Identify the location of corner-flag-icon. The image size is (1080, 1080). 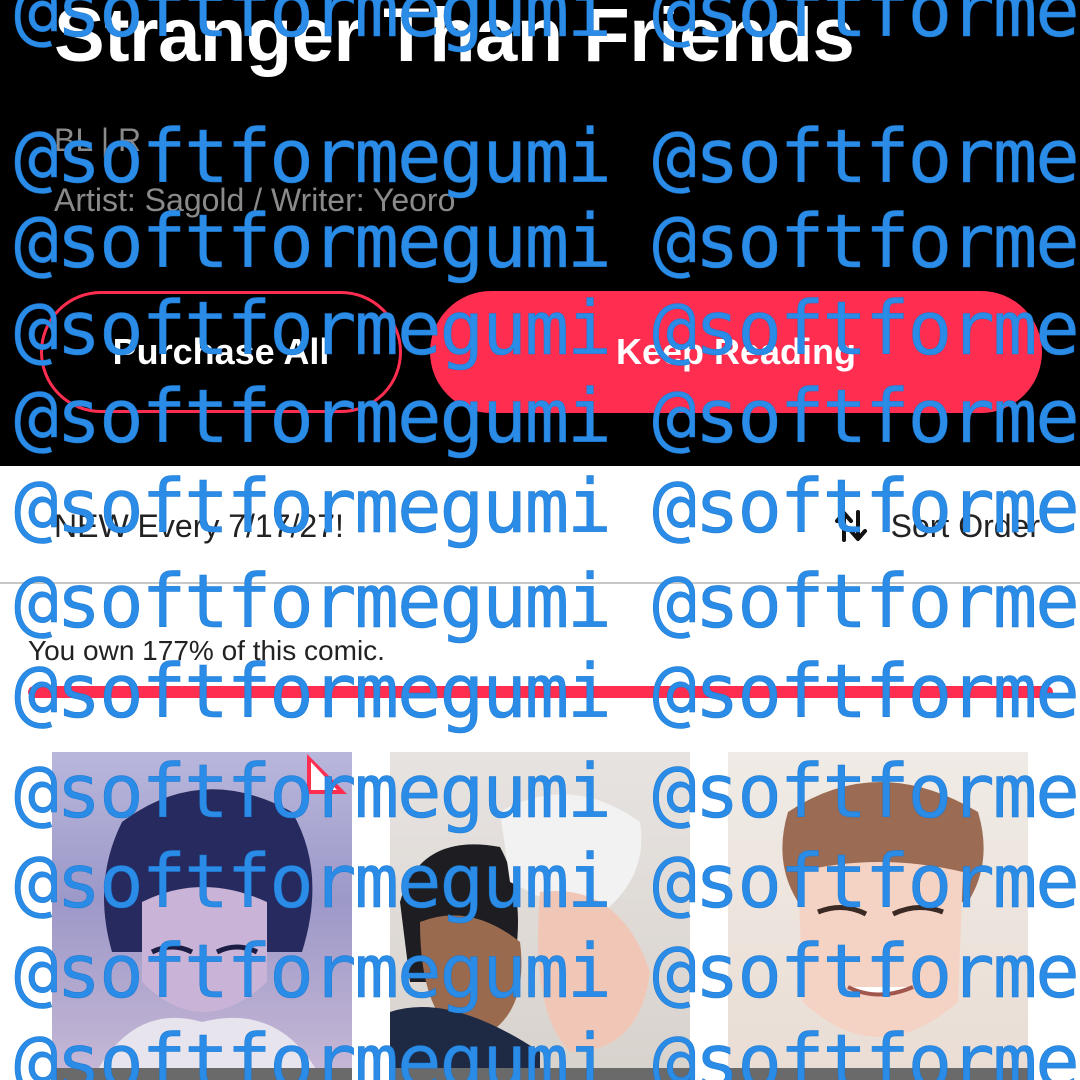
(327, 774).